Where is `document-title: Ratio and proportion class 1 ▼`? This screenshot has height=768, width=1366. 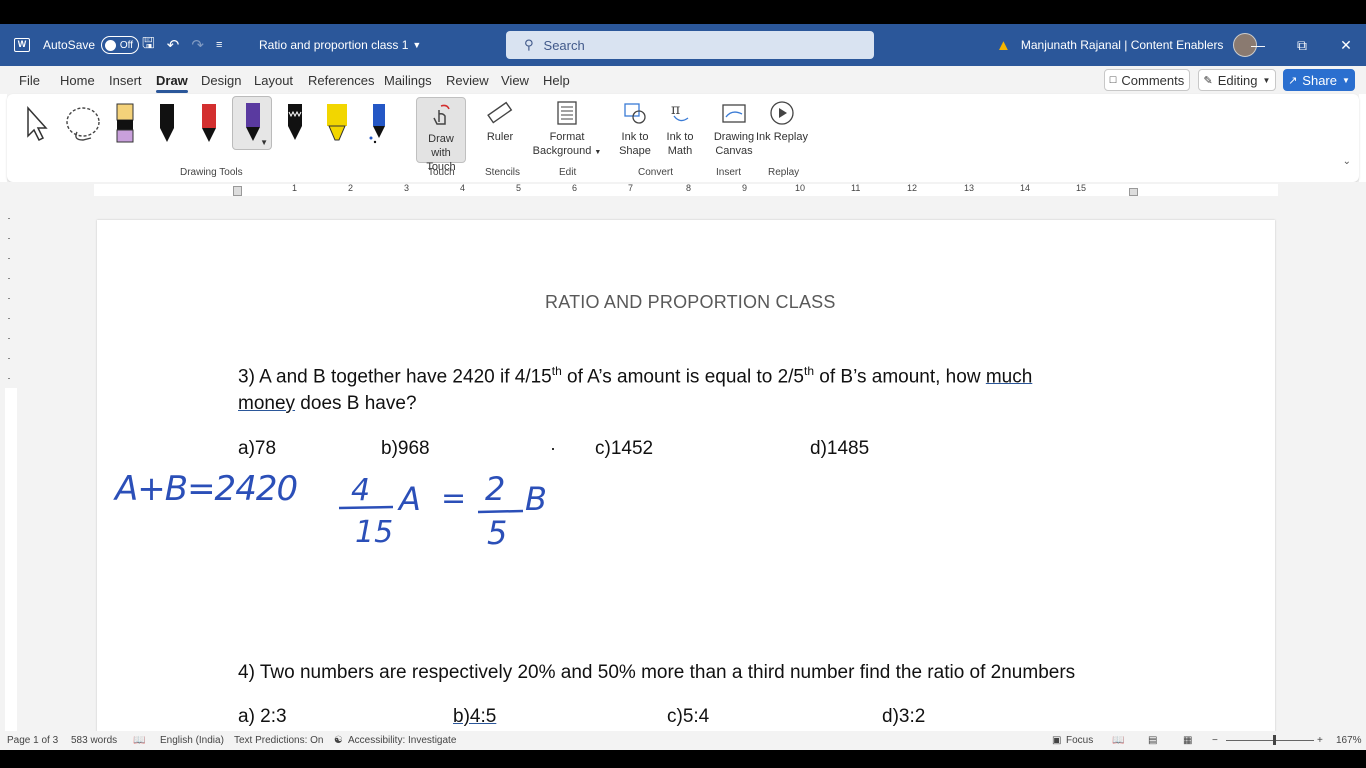
document-title: Ratio and proportion class 1 ▼ is located at coordinates (340, 45).